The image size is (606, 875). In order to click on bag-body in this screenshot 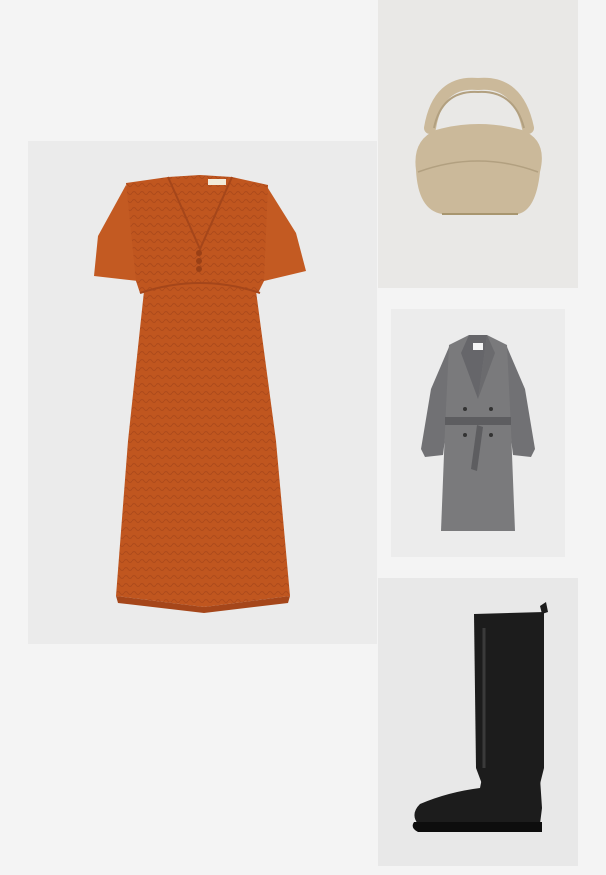, I will do `click(478, 169)`.